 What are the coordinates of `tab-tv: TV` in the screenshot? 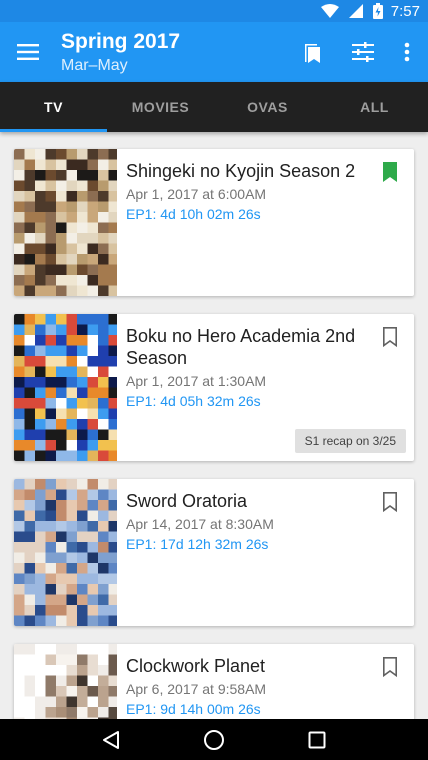 It's located at (53, 107).